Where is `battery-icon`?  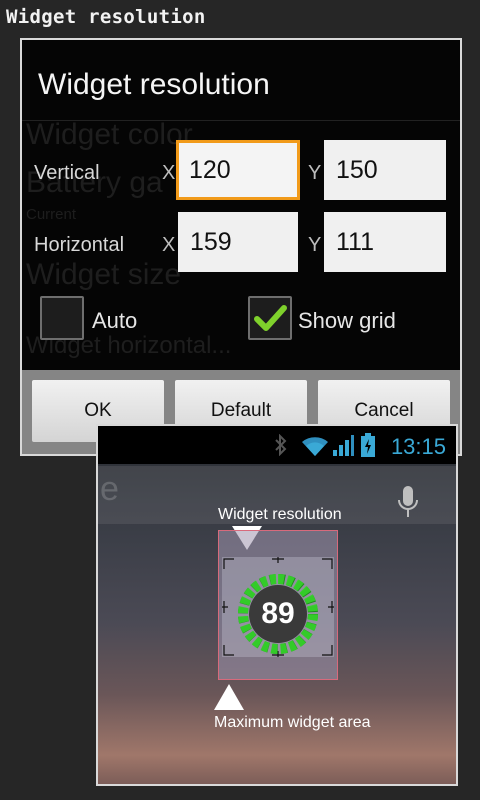
battery-icon is located at coordinates (368, 445).